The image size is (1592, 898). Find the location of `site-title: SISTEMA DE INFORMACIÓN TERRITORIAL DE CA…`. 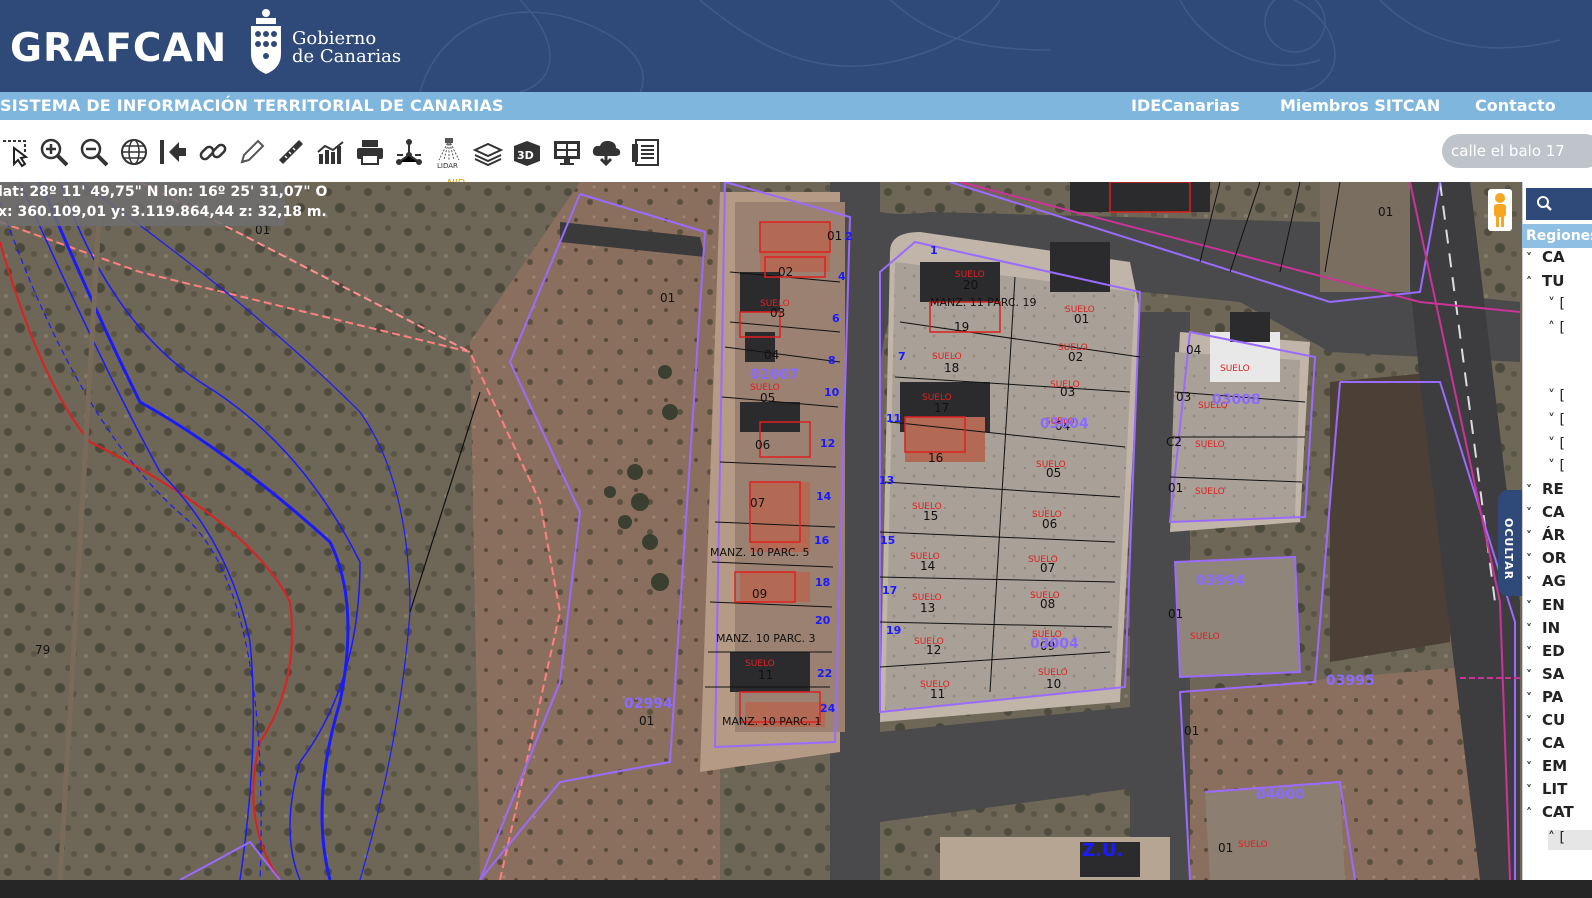

site-title: SISTEMA DE INFORMACIÓN TERRITORIAL DE CA… is located at coordinates (252, 105).